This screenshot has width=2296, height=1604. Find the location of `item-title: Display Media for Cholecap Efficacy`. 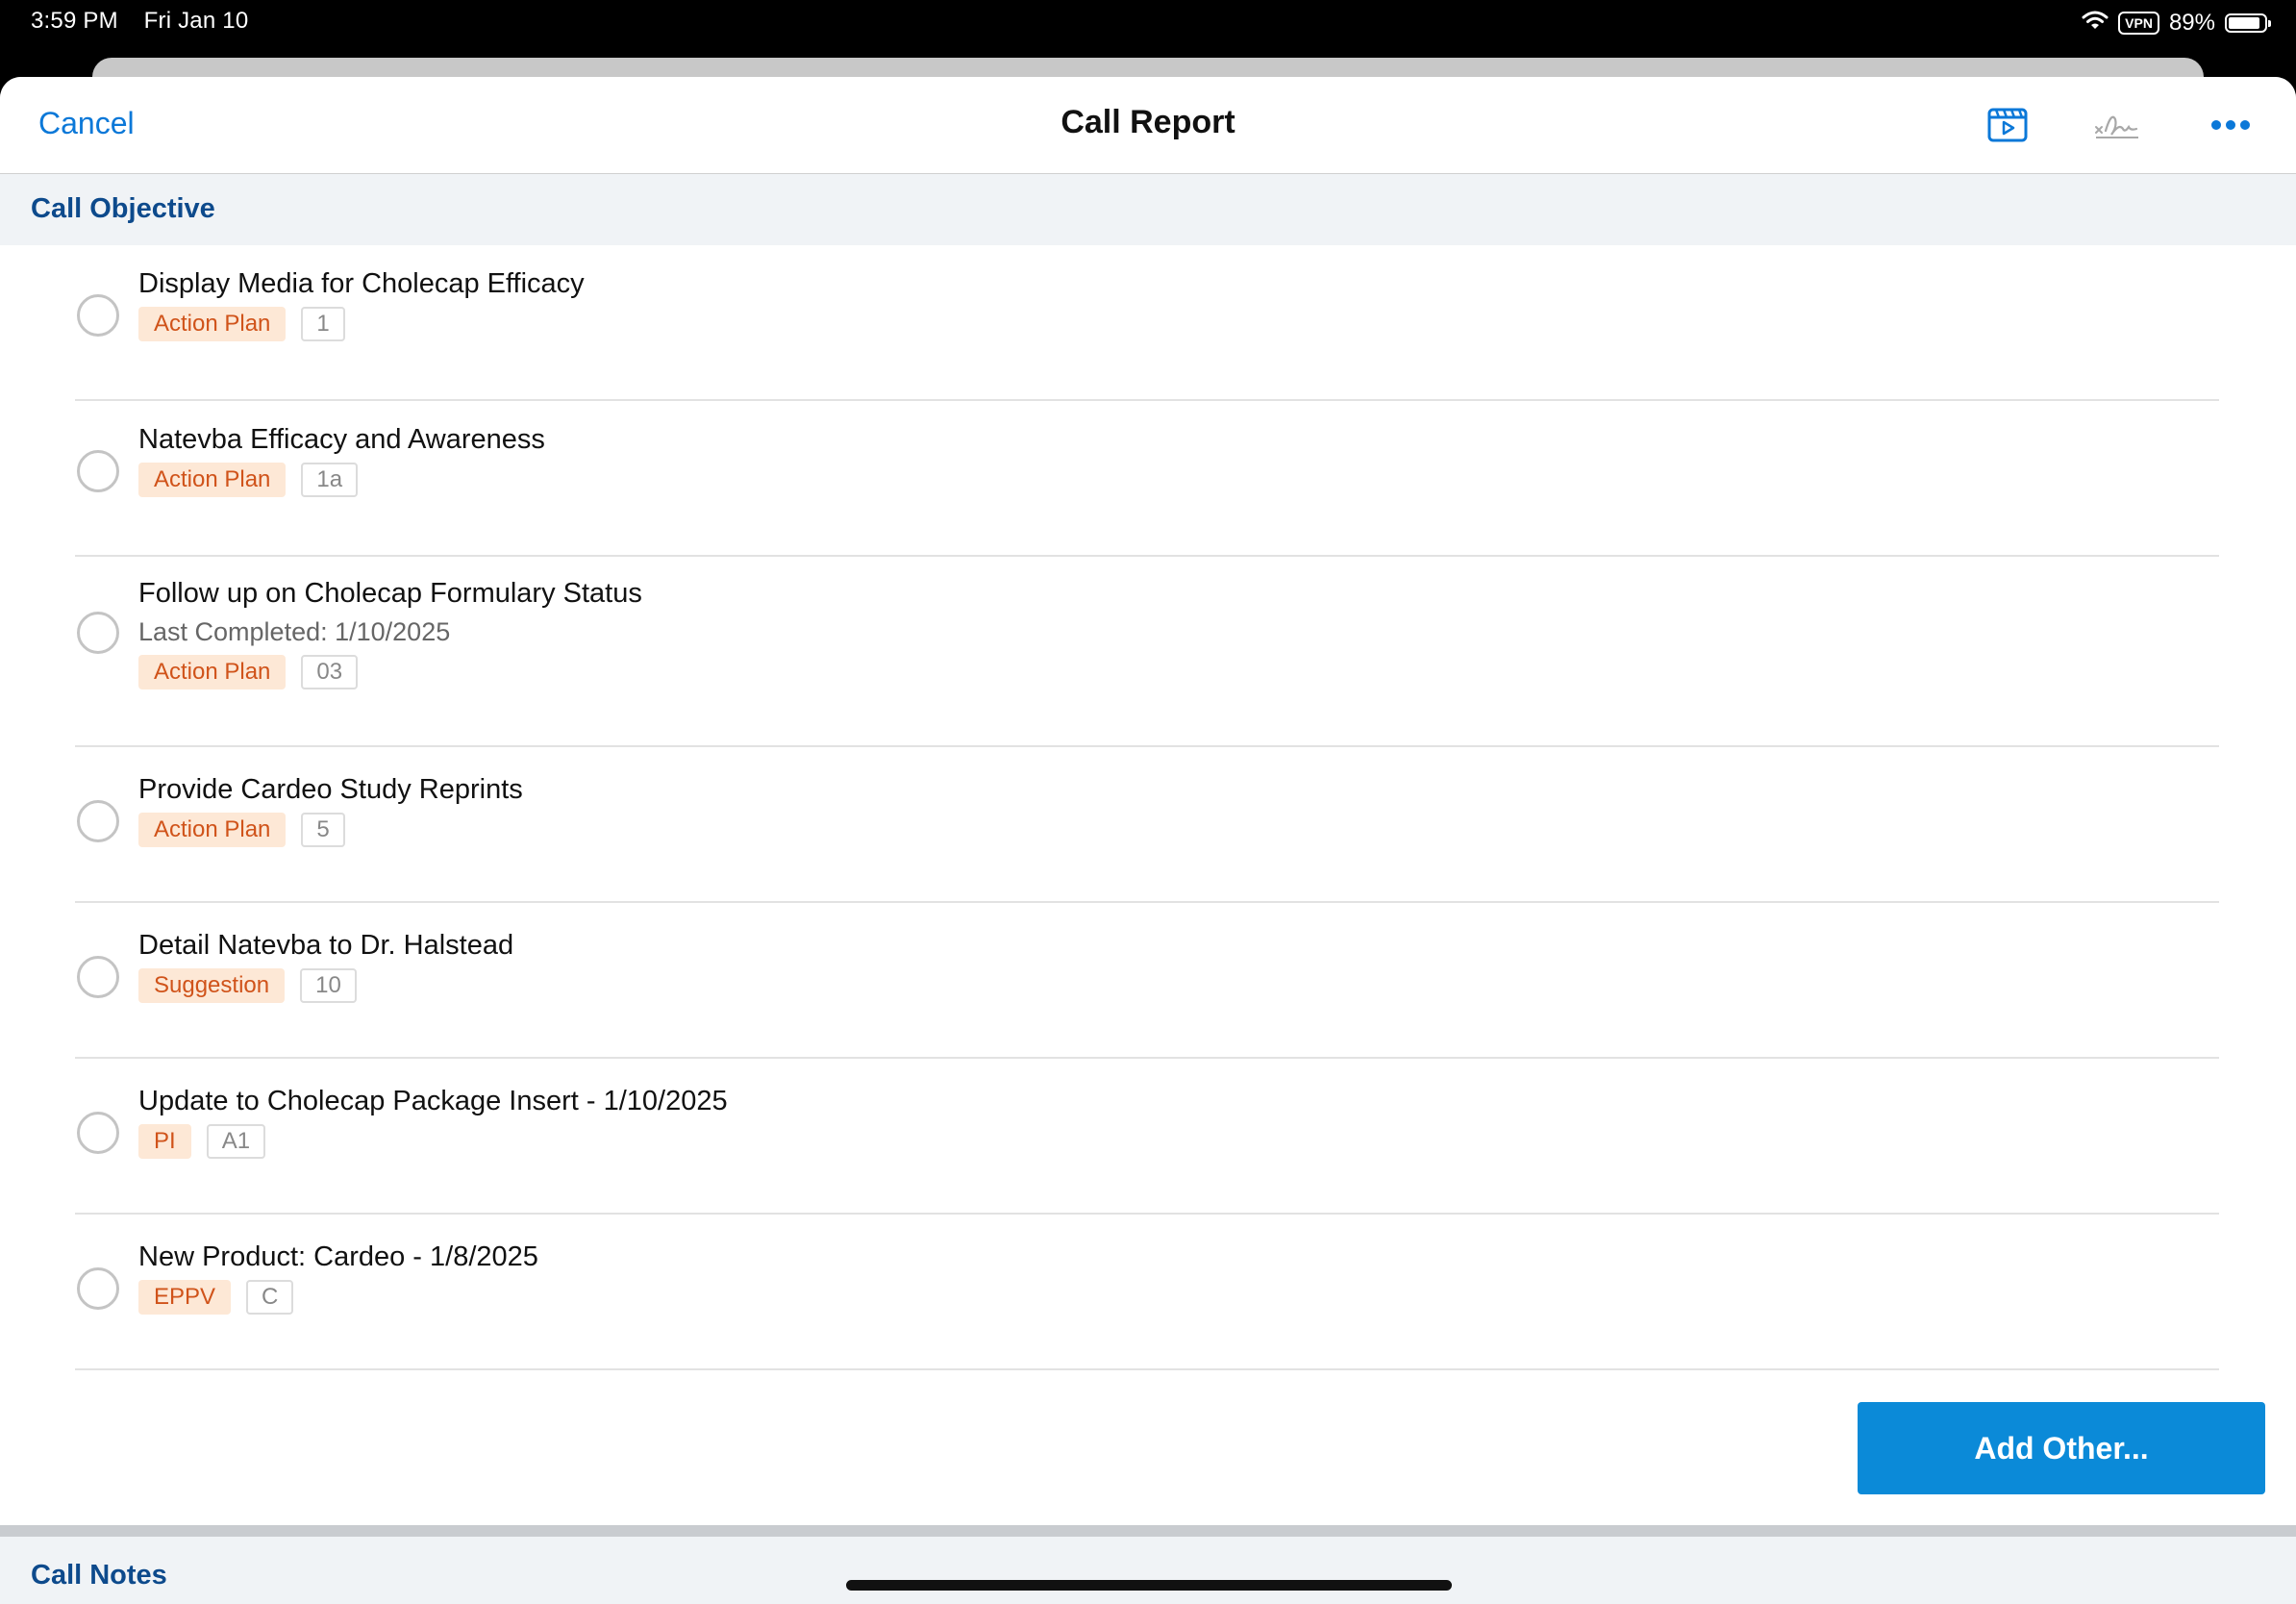

item-title: Display Media for Cholecap Efficacy is located at coordinates (361, 283).